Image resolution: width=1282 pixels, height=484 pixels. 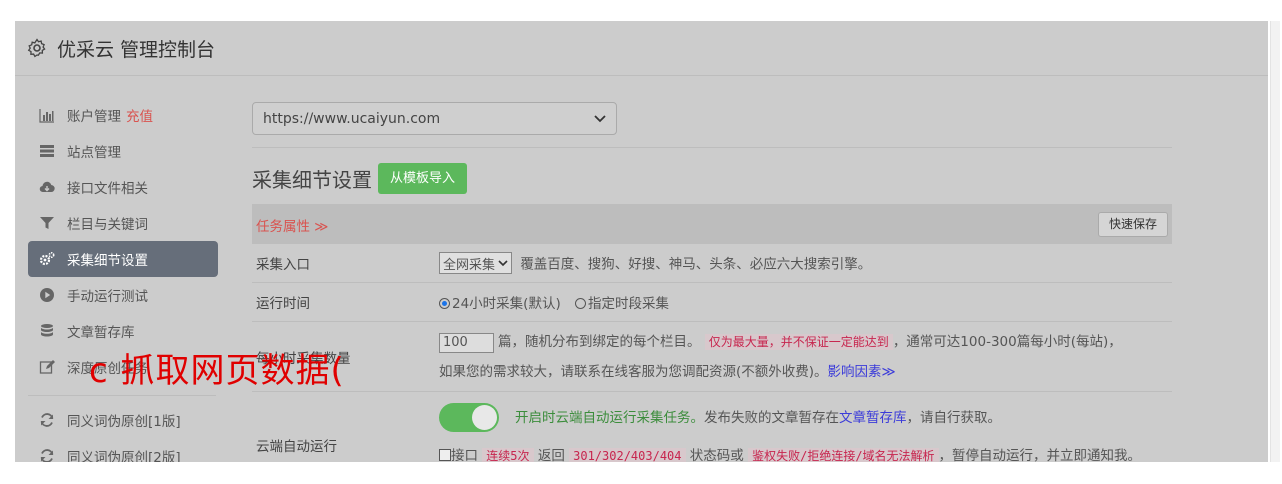 I want to click on edit-icon, so click(x=47, y=367).